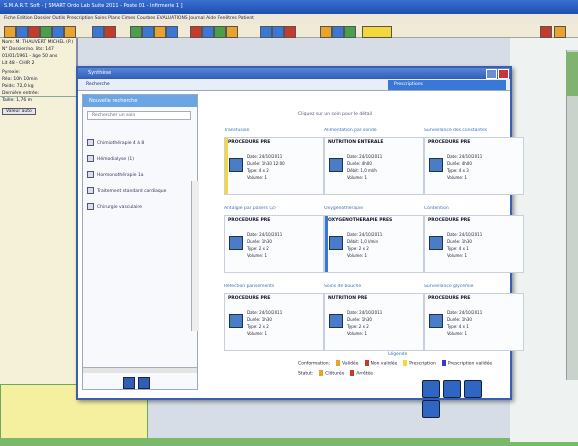  I want to click on dialog-title-bar: Synthèse, so click(294, 73).